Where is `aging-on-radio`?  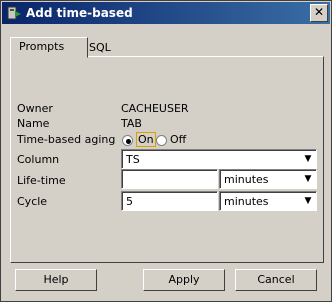 aging-on-radio is located at coordinates (127, 140).